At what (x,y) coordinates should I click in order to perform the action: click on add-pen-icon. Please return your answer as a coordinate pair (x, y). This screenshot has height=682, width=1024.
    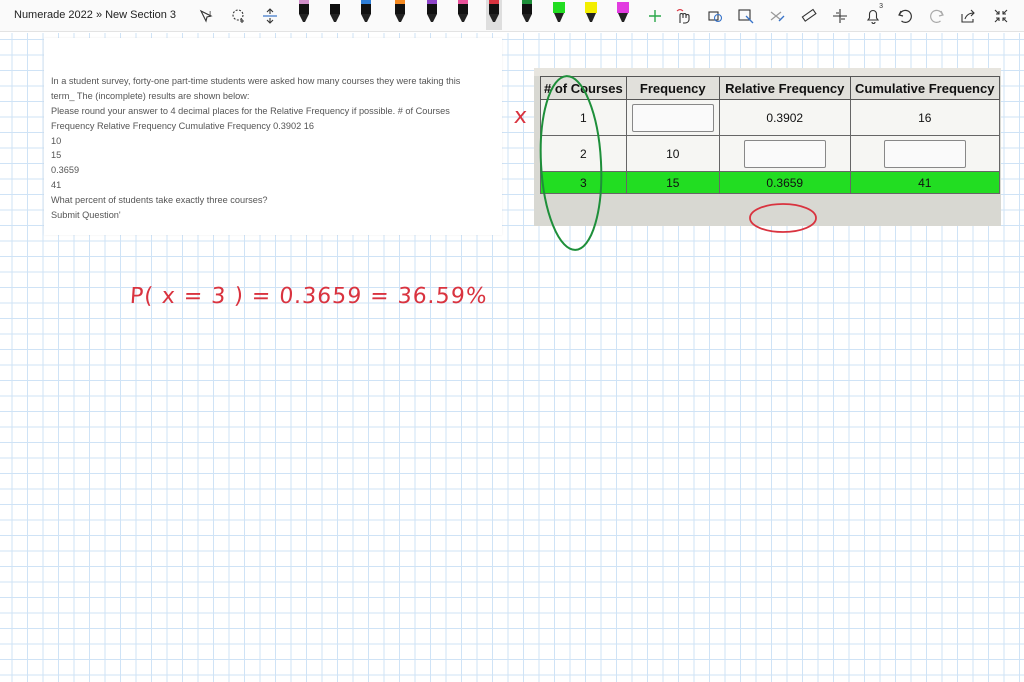
    Looking at the image, I should click on (655, 16).